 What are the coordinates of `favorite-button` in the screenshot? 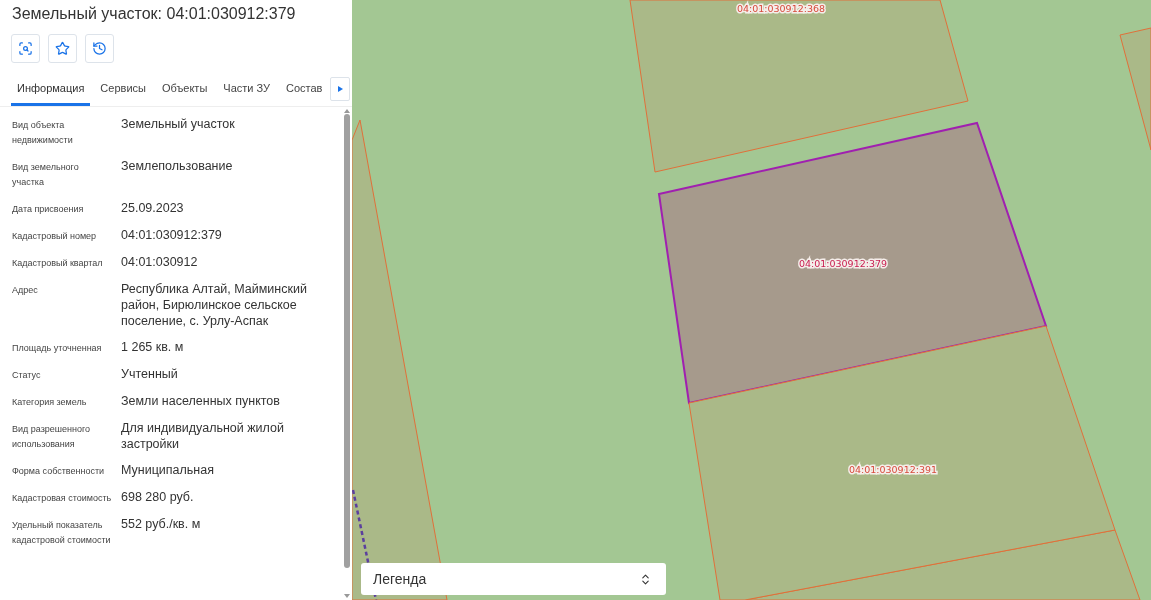 It's located at (62, 48).